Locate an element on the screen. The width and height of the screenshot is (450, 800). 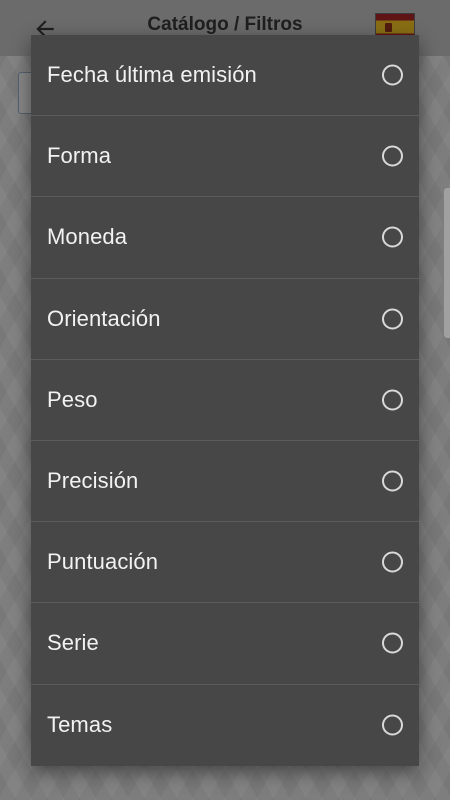
option-label: Serie is located at coordinates (73, 643).